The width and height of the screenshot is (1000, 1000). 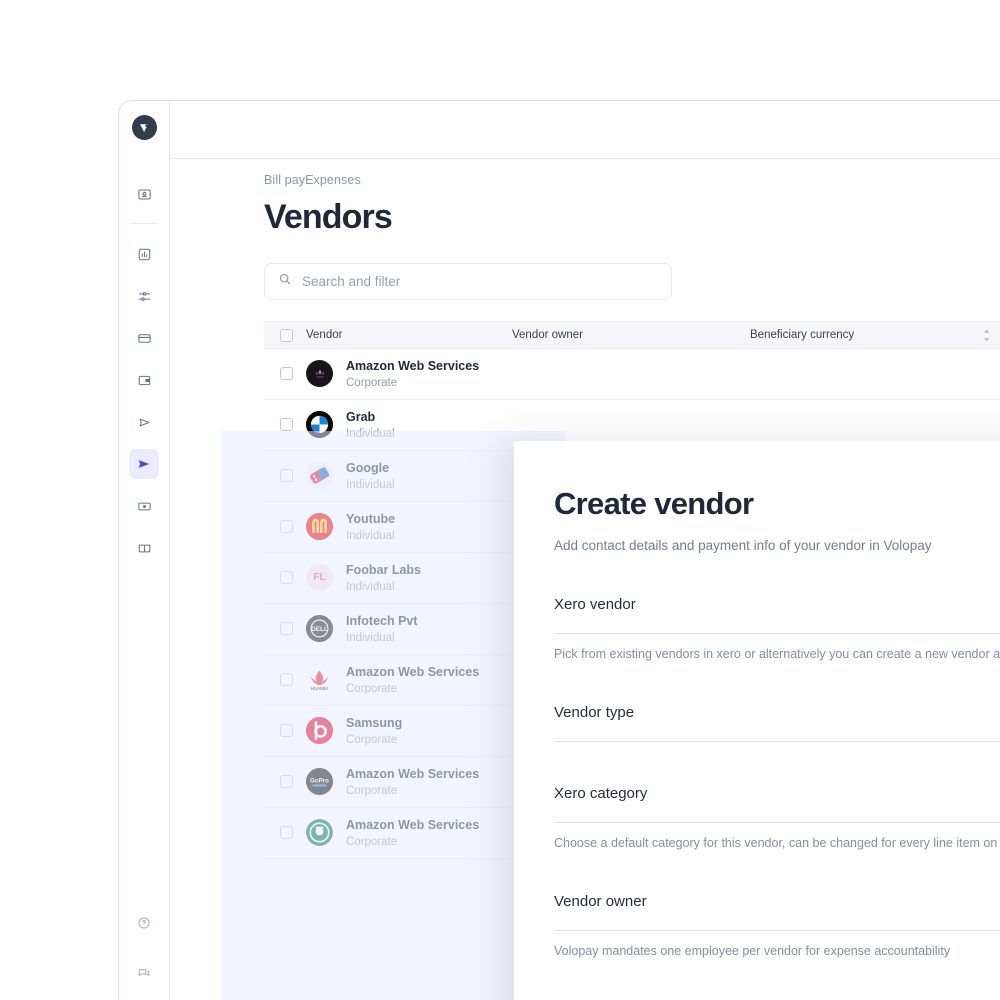 What do you see at coordinates (866, 335) in the screenshot?
I see `column-header-beneficiary-currency: Beneficiary currency` at bounding box center [866, 335].